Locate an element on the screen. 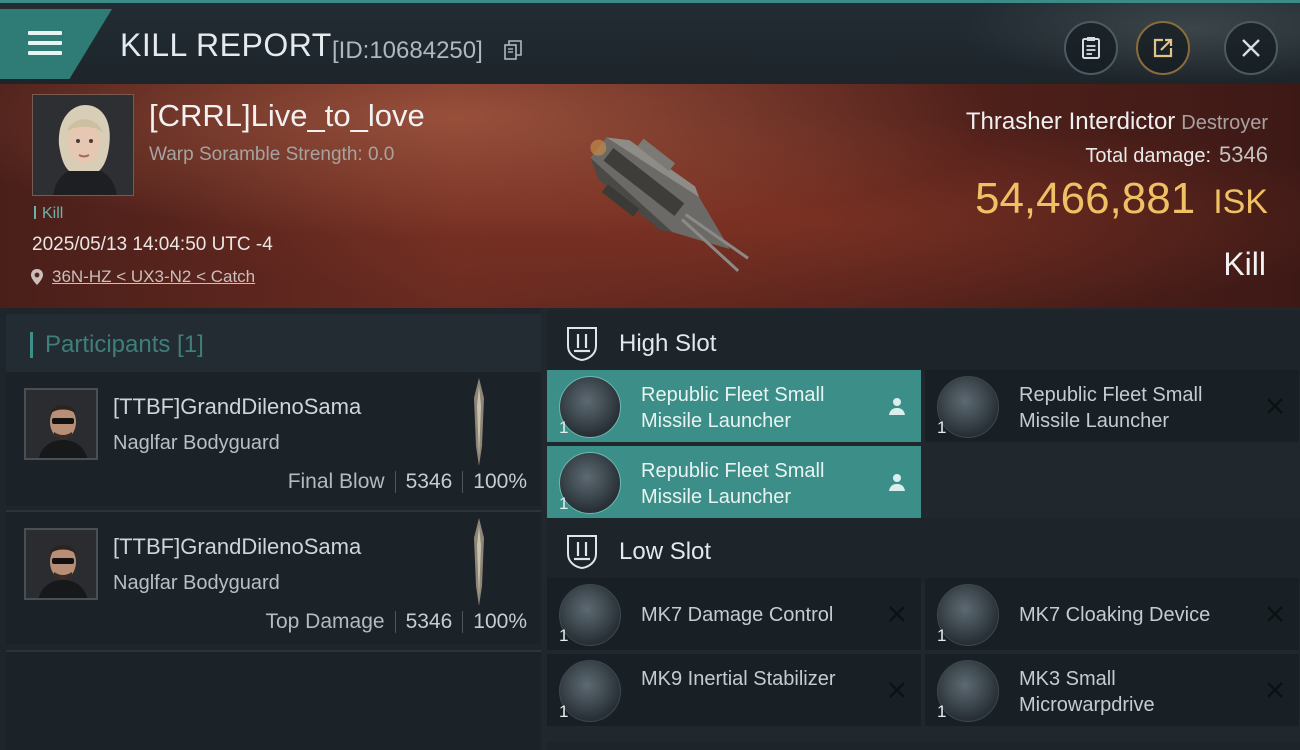  high-slot-label: High Slot is located at coordinates (668, 343).